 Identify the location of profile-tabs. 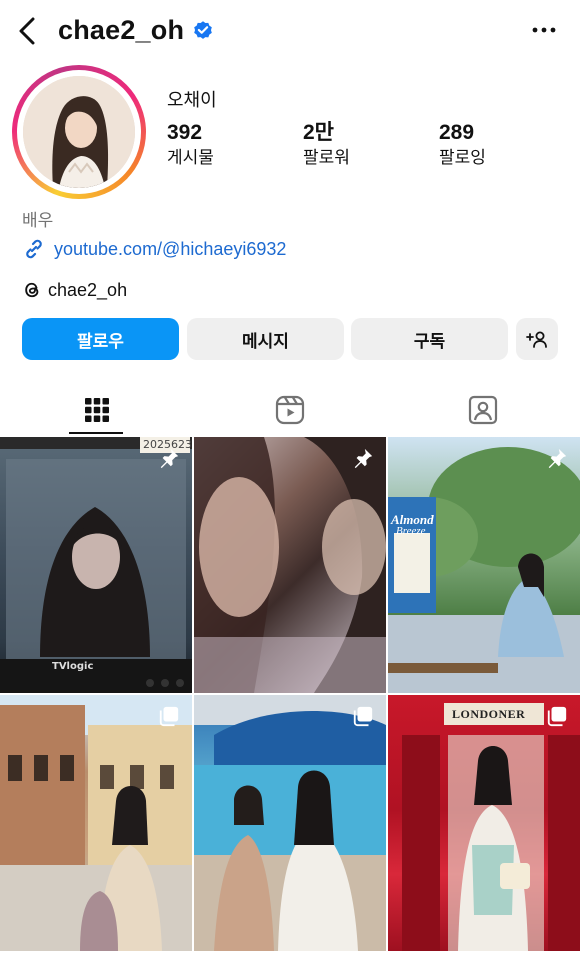
(290, 410).